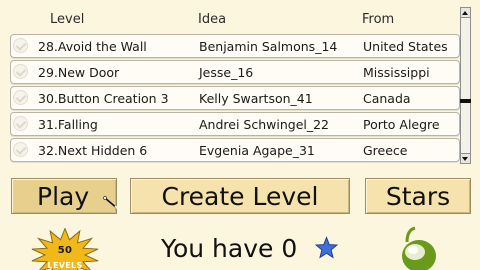 This screenshot has height=270, width=480. What do you see at coordinates (405, 46) in the screenshot?
I see `level-from: United States` at bounding box center [405, 46].